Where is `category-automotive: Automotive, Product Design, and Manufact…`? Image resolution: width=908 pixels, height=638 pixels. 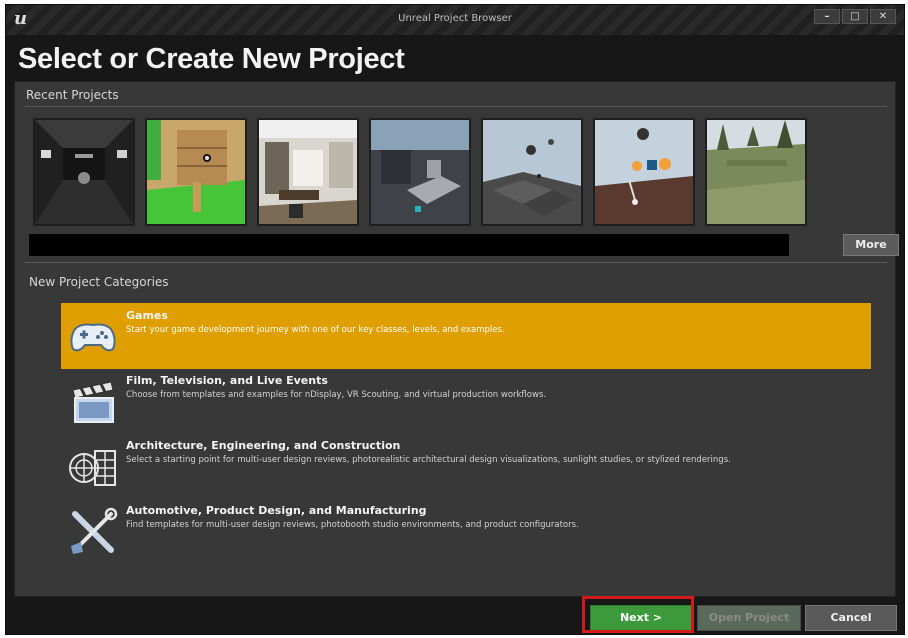
category-automotive: Automotive, Product Design, and Manufact… is located at coordinates (466, 531).